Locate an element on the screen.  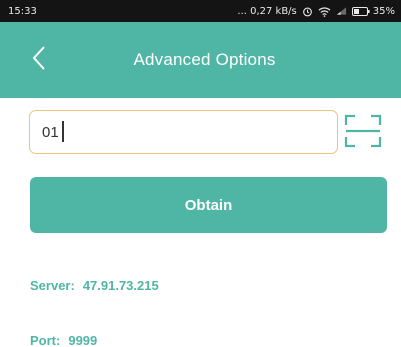
server-value: 47.91.73.215 is located at coordinates (120, 285).